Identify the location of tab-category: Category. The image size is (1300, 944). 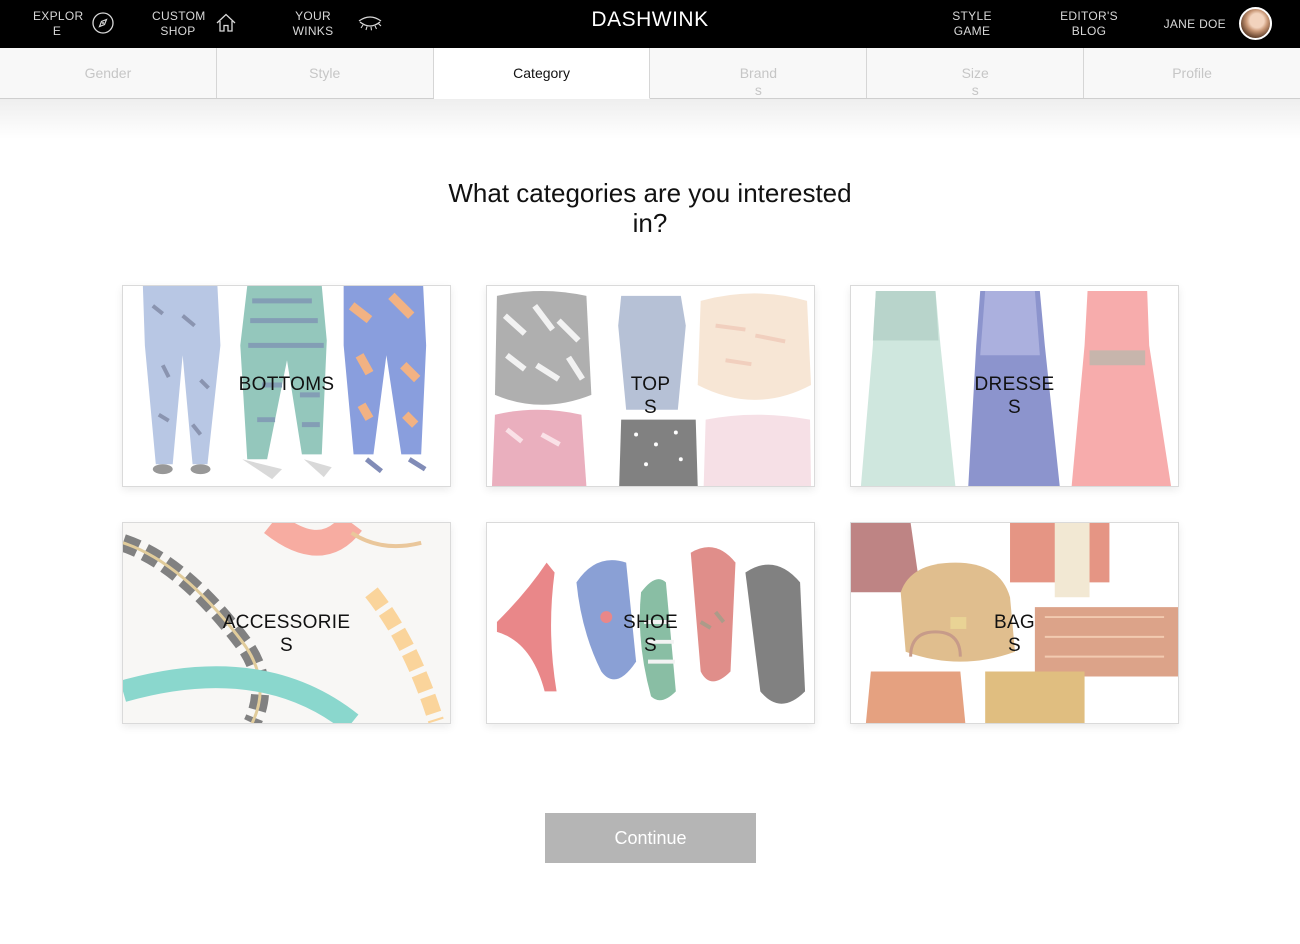
(542, 73).